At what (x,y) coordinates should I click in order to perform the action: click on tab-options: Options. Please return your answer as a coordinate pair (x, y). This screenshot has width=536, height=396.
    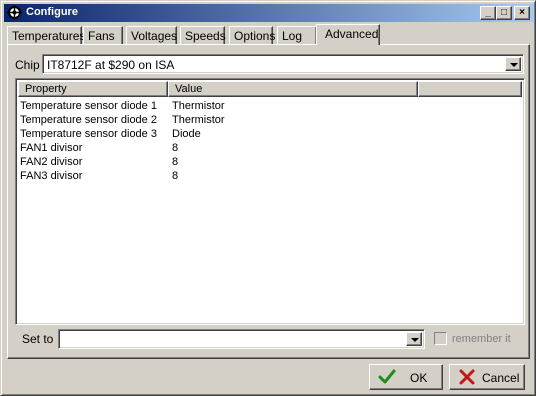
    Looking at the image, I should click on (252, 35).